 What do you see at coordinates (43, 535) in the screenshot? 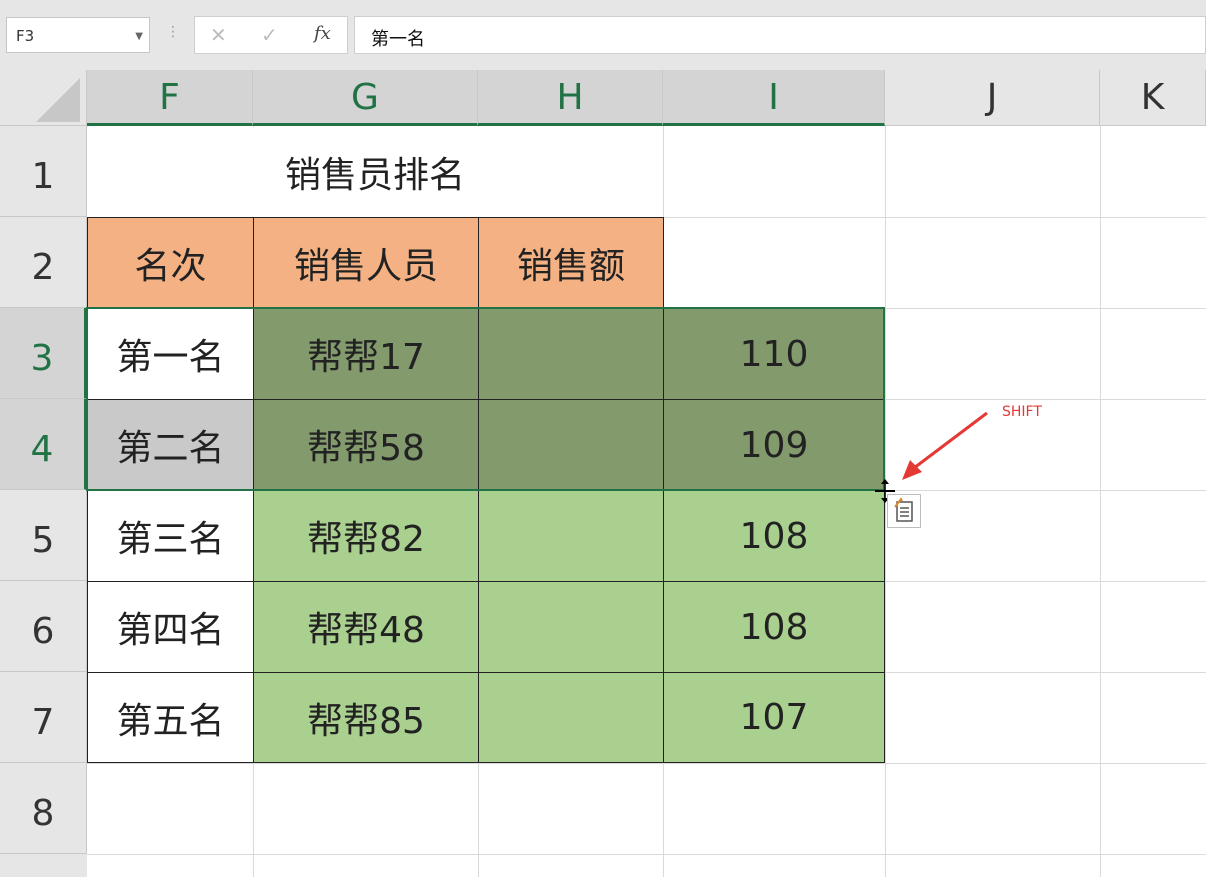
I see `row-header-5: 5` at bounding box center [43, 535].